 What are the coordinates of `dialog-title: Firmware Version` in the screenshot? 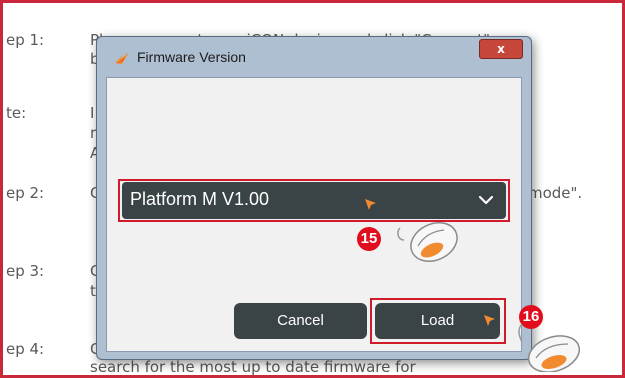 It's located at (191, 57).